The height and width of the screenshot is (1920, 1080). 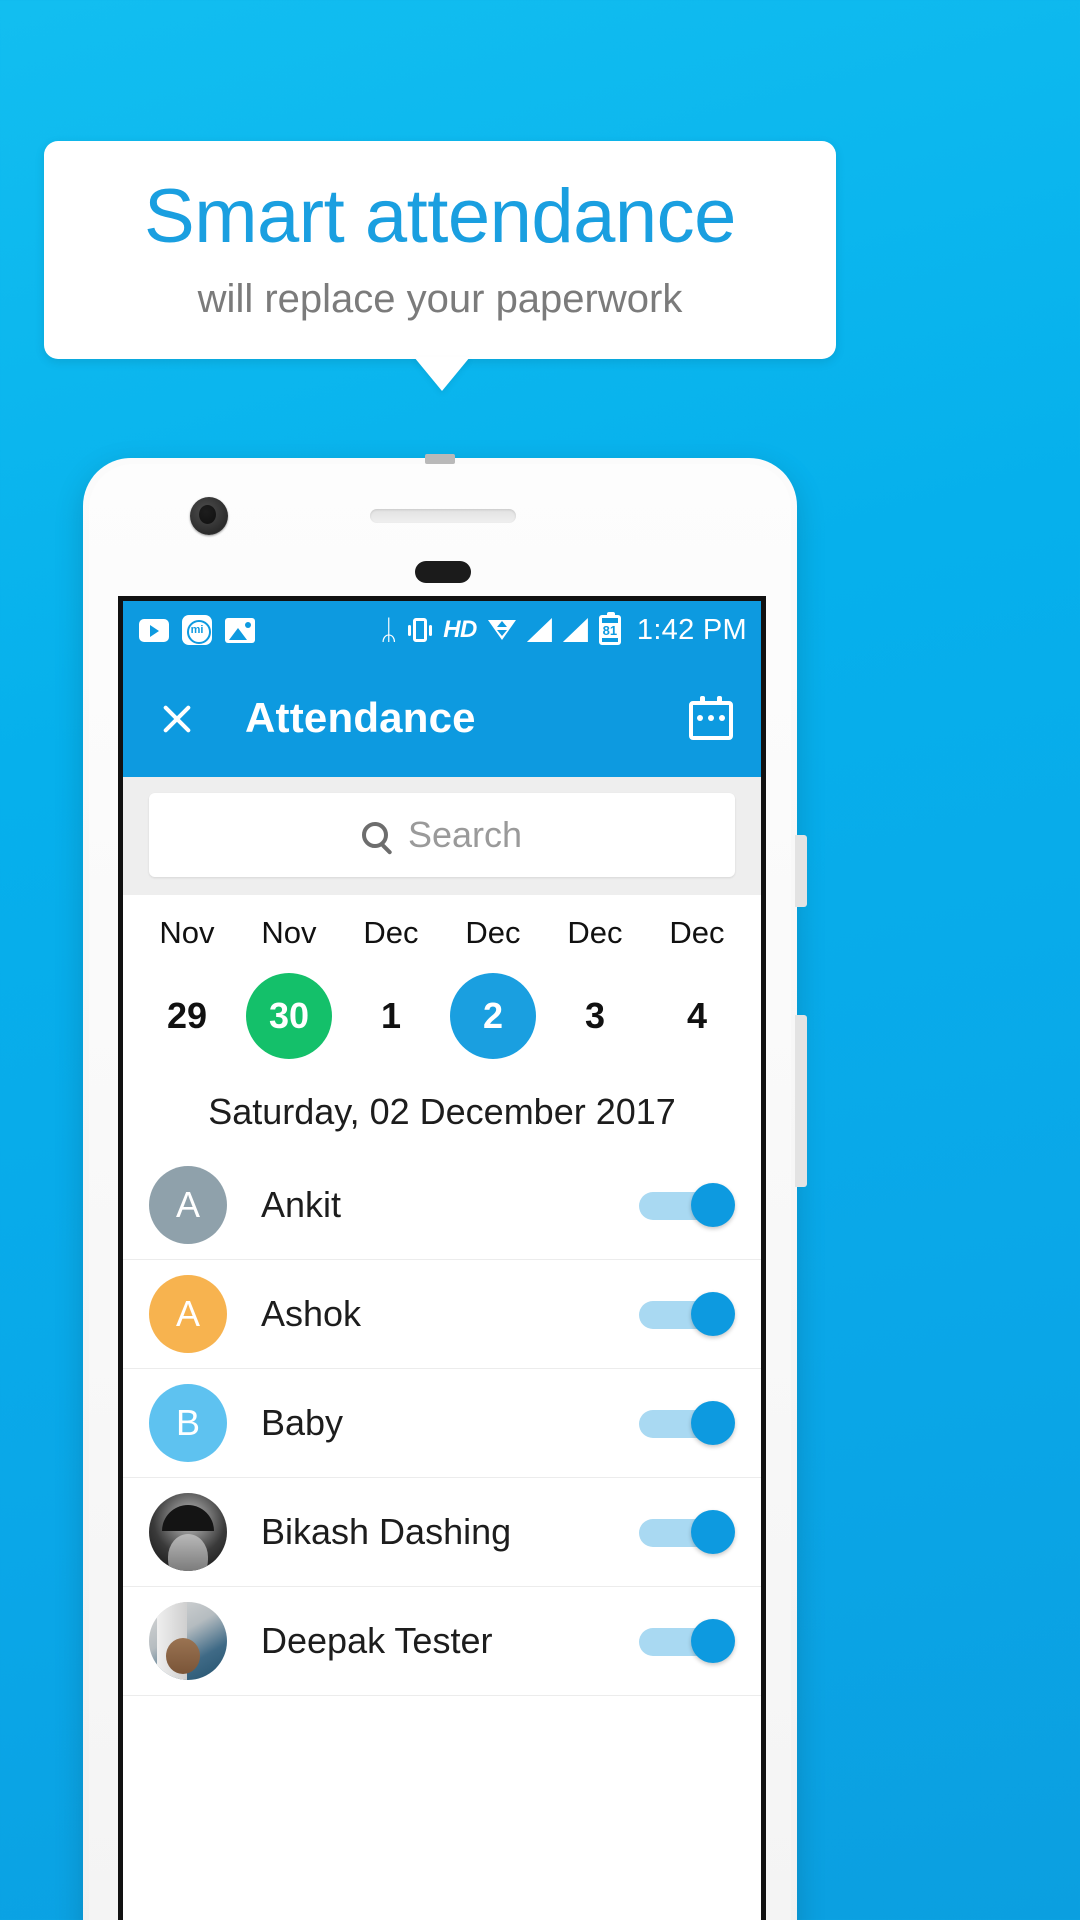 What do you see at coordinates (420, 630) in the screenshot?
I see `vibrate-icon` at bounding box center [420, 630].